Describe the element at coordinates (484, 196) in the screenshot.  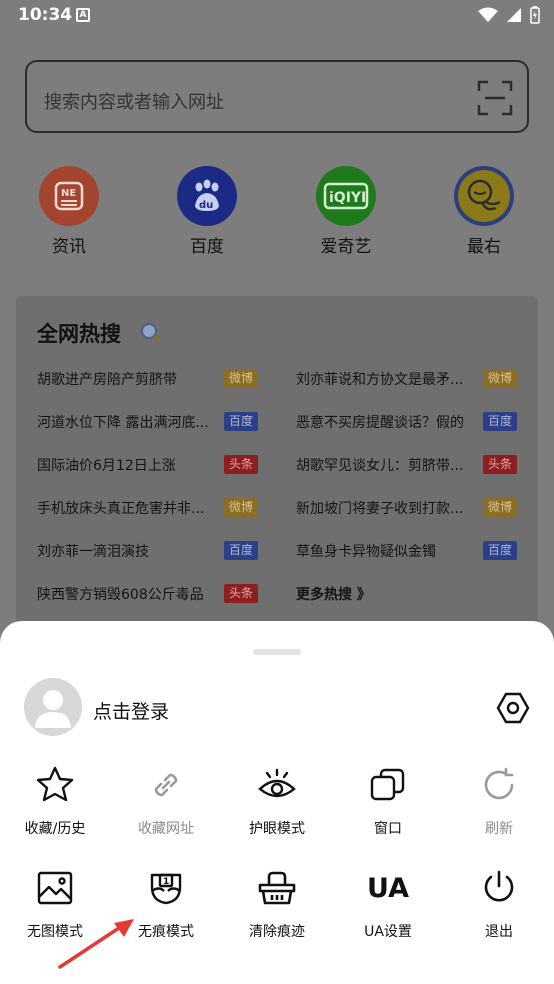
I see `zuiyou-icon` at that location.